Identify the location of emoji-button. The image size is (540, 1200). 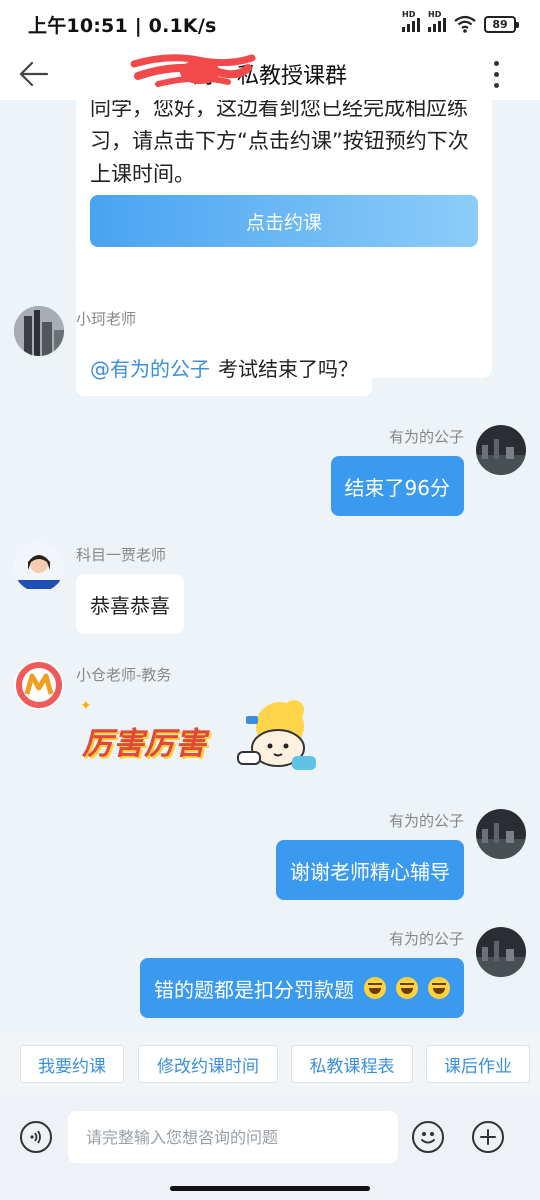
(428, 1137).